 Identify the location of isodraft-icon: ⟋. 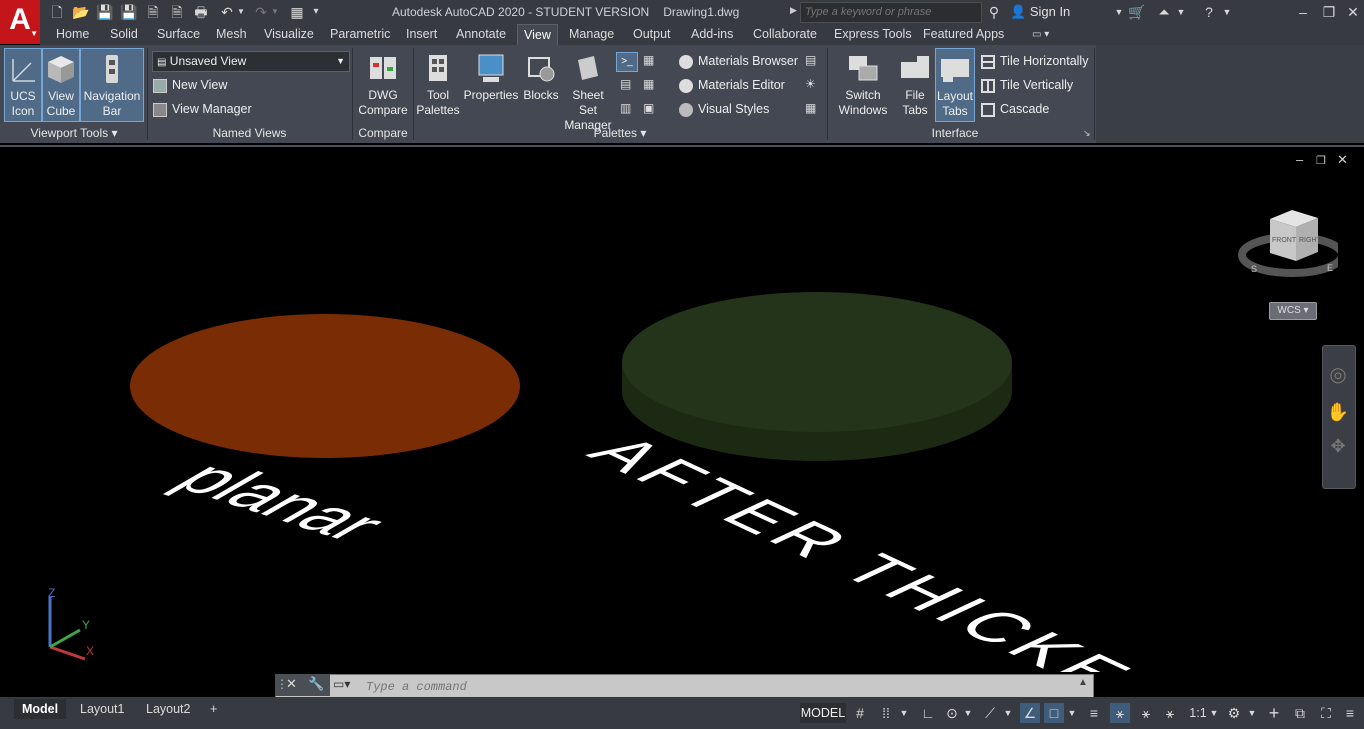
(990, 713).